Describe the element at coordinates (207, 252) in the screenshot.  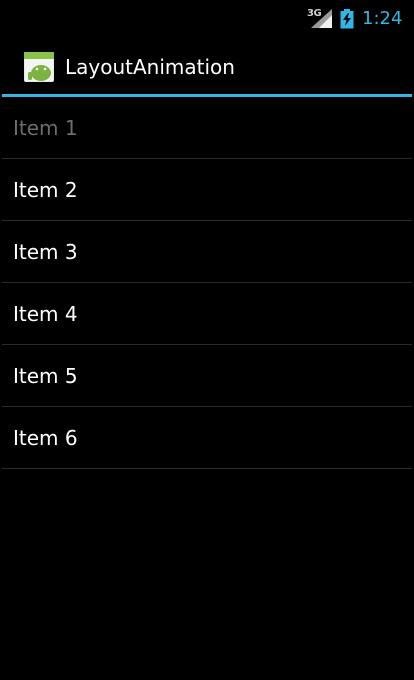
I see `list-item: Item 3` at that location.